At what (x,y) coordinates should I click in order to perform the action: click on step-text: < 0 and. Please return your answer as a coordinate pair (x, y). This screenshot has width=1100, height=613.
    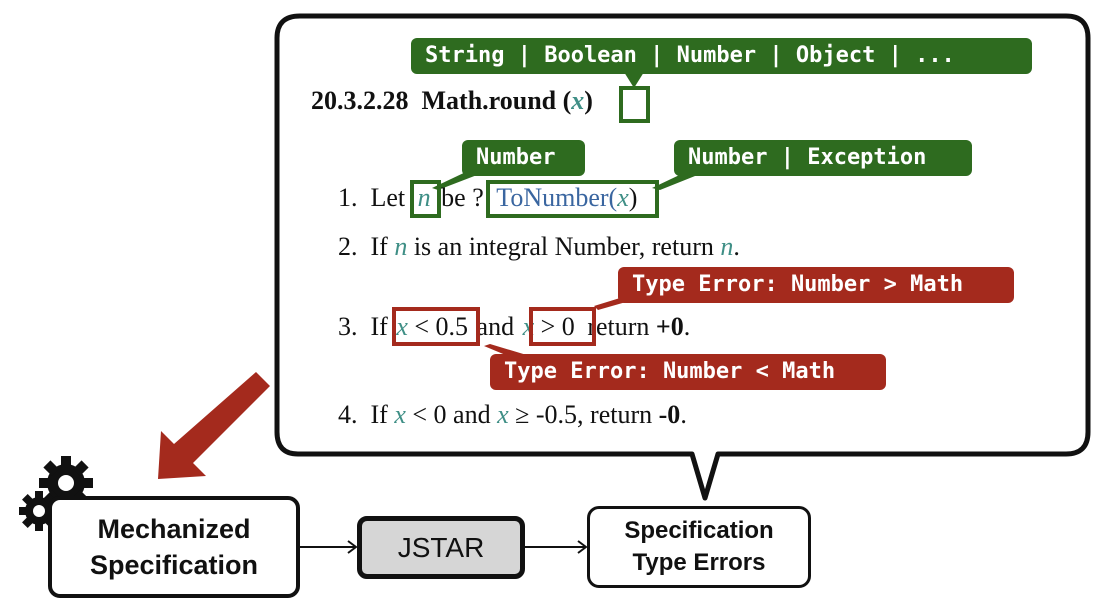
    Looking at the image, I should click on (451, 414).